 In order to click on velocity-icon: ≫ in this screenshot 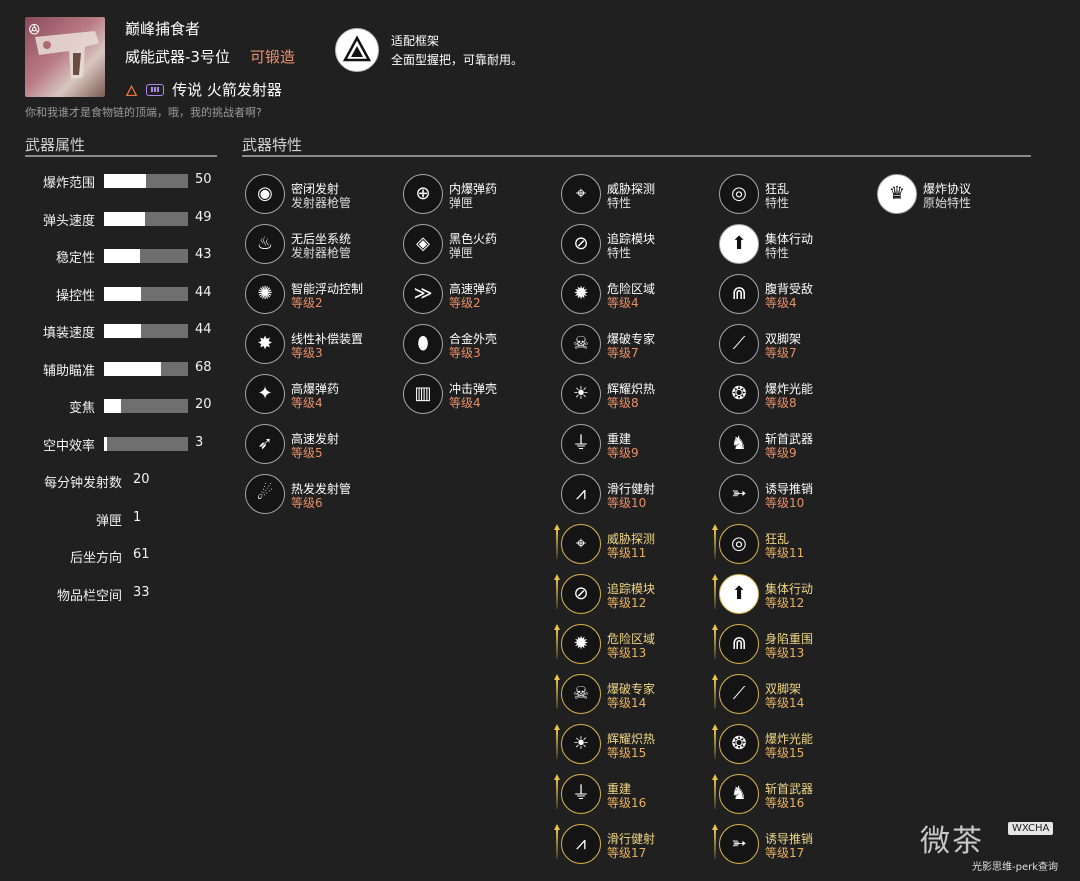, I will do `click(423, 294)`.